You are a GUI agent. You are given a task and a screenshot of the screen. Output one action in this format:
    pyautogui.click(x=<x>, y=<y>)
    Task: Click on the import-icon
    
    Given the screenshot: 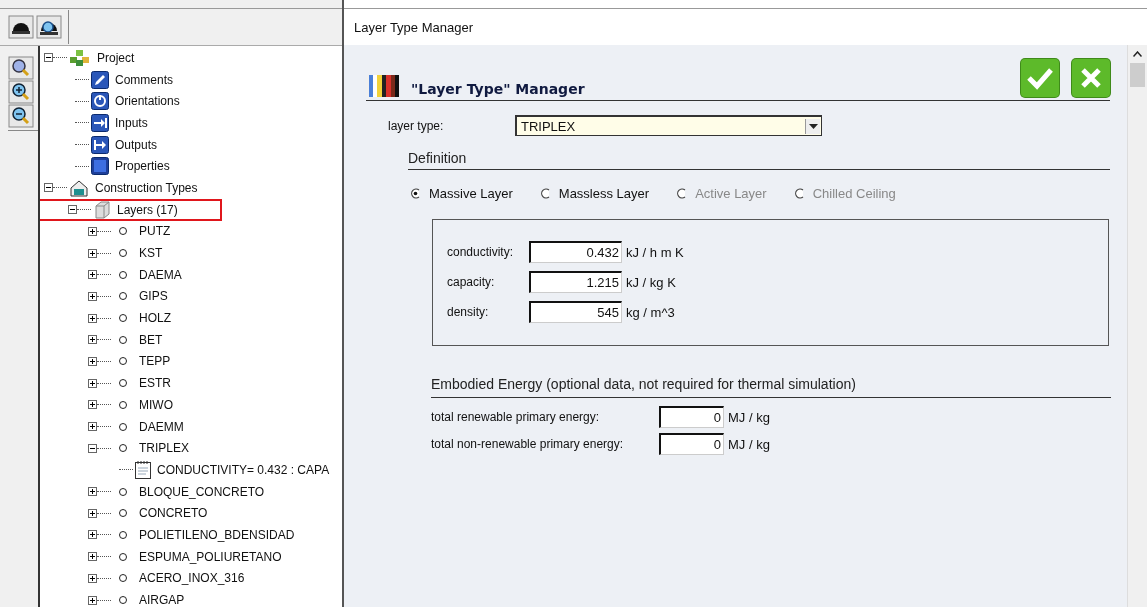 What is the action you would take?
    pyautogui.click(x=100, y=122)
    